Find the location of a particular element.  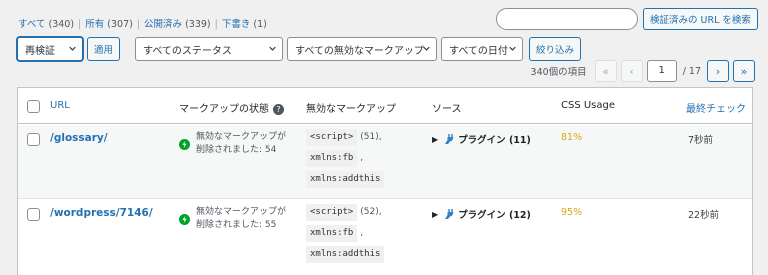

markup-status: 無効なマークアップが 削除されました: 55 is located at coordinates (232, 219).